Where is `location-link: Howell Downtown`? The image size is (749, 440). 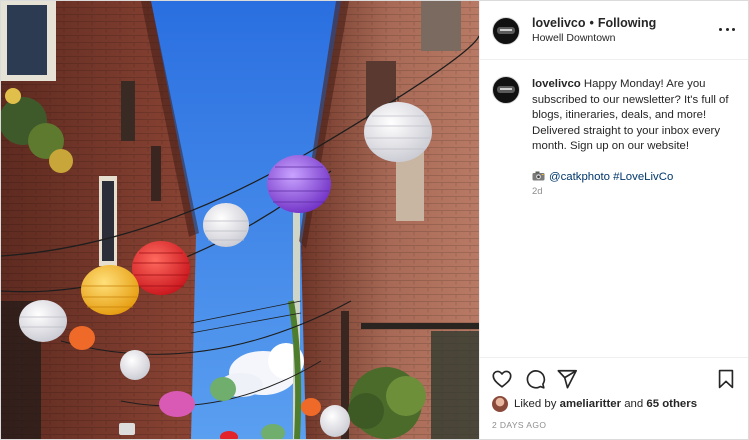 location-link: Howell Downtown is located at coordinates (573, 38).